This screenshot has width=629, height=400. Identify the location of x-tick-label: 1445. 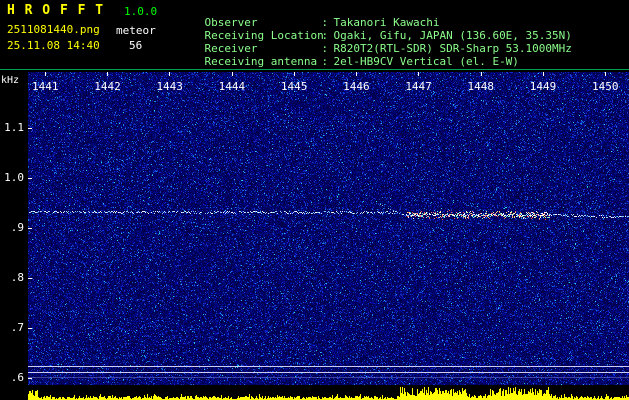
(294, 86).